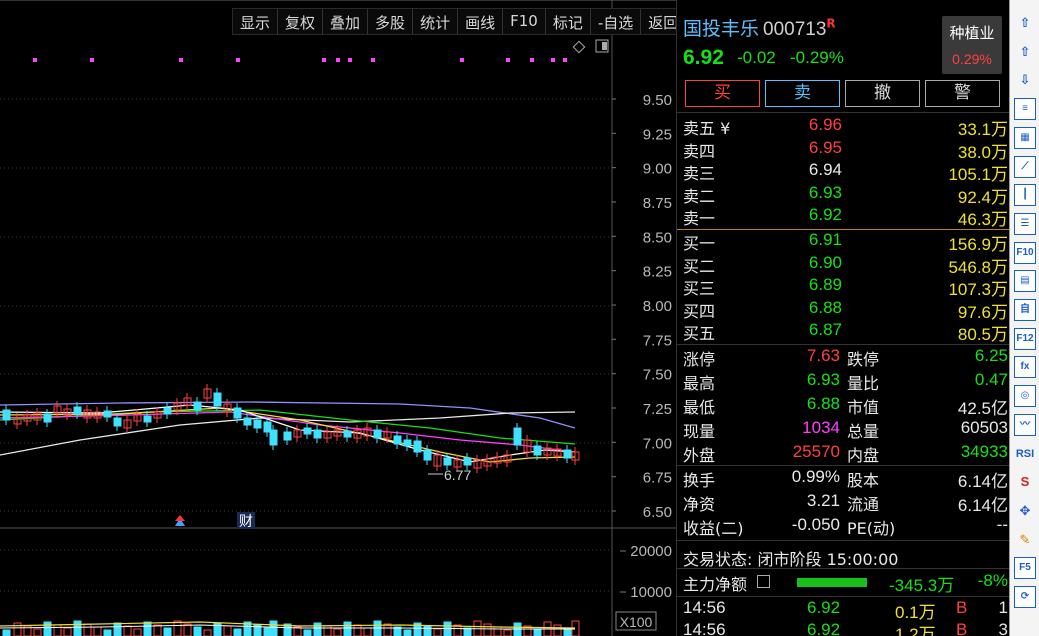 This screenshot has height=636, width=1039. I want to click on price-axis-label: 6.75, so click(657, 478).